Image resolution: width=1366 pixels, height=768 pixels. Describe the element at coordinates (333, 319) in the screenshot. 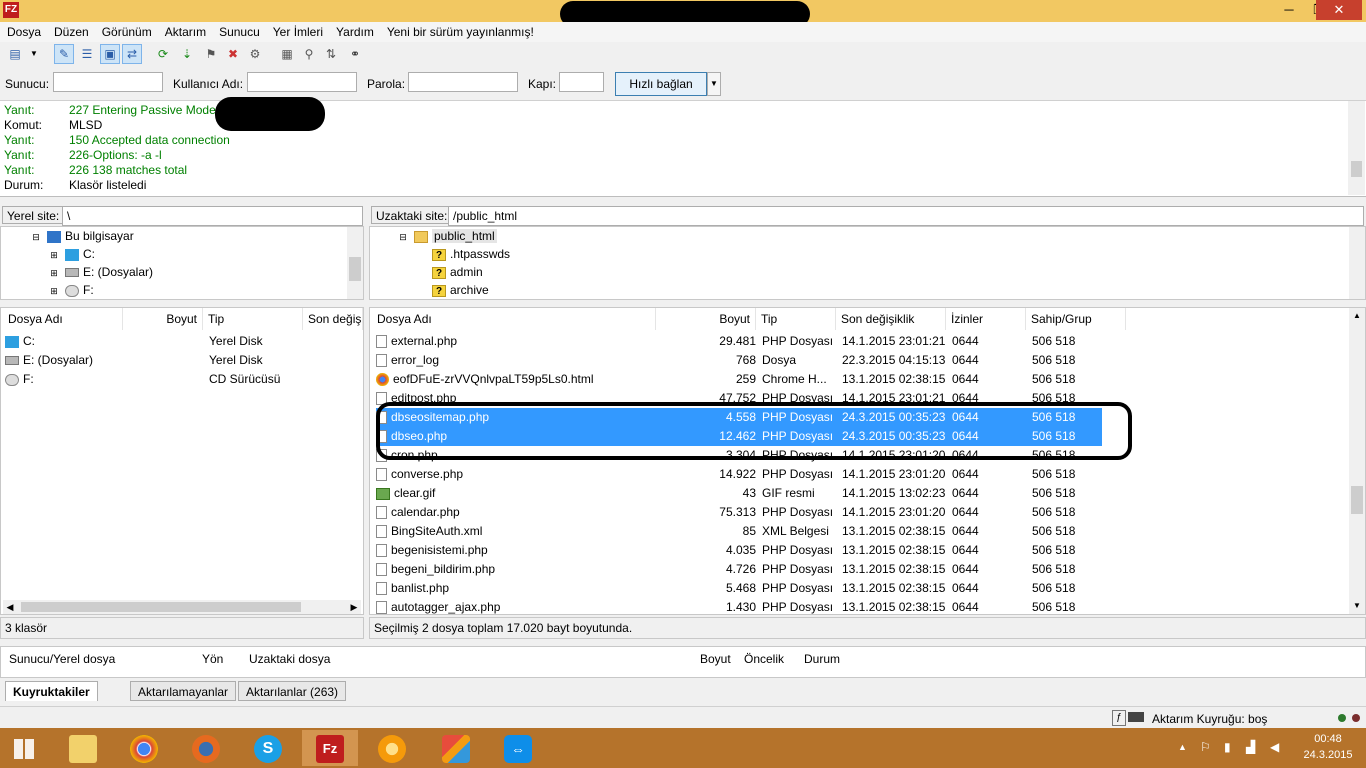

I see `local-col-modified: Son değişi` at that location.